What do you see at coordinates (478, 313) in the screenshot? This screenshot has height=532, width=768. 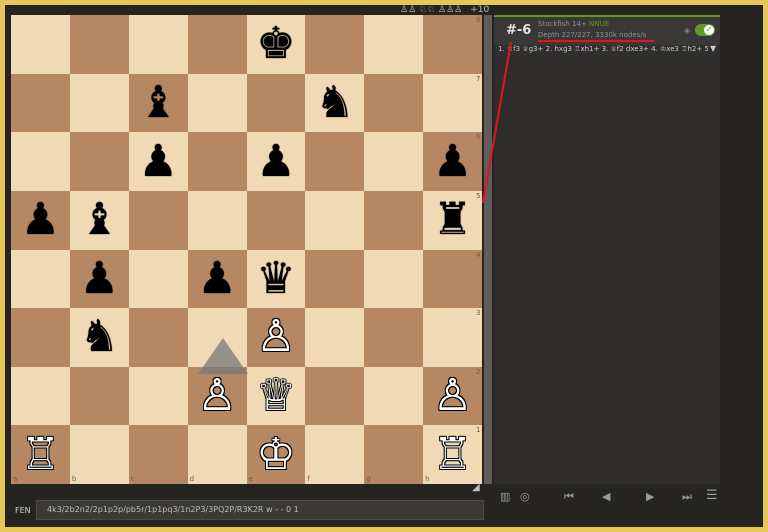 I see `rank-label: 3` at bounding box center [478, 313].